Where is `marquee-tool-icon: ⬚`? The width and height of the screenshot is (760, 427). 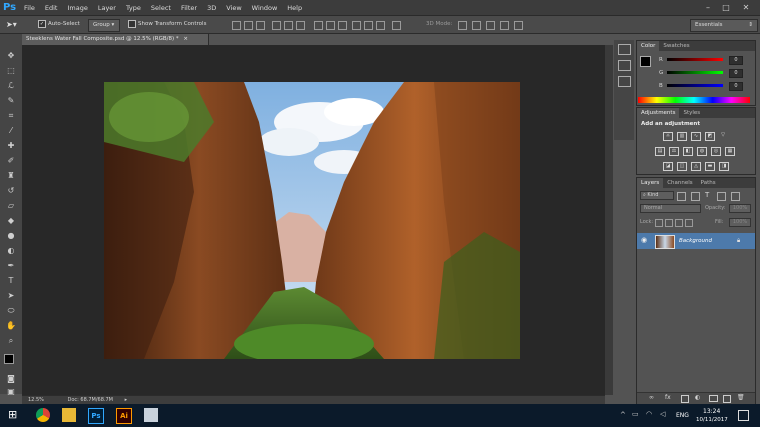 marquee-tool-icon: ⬚ is located at coordinates (11, 71).